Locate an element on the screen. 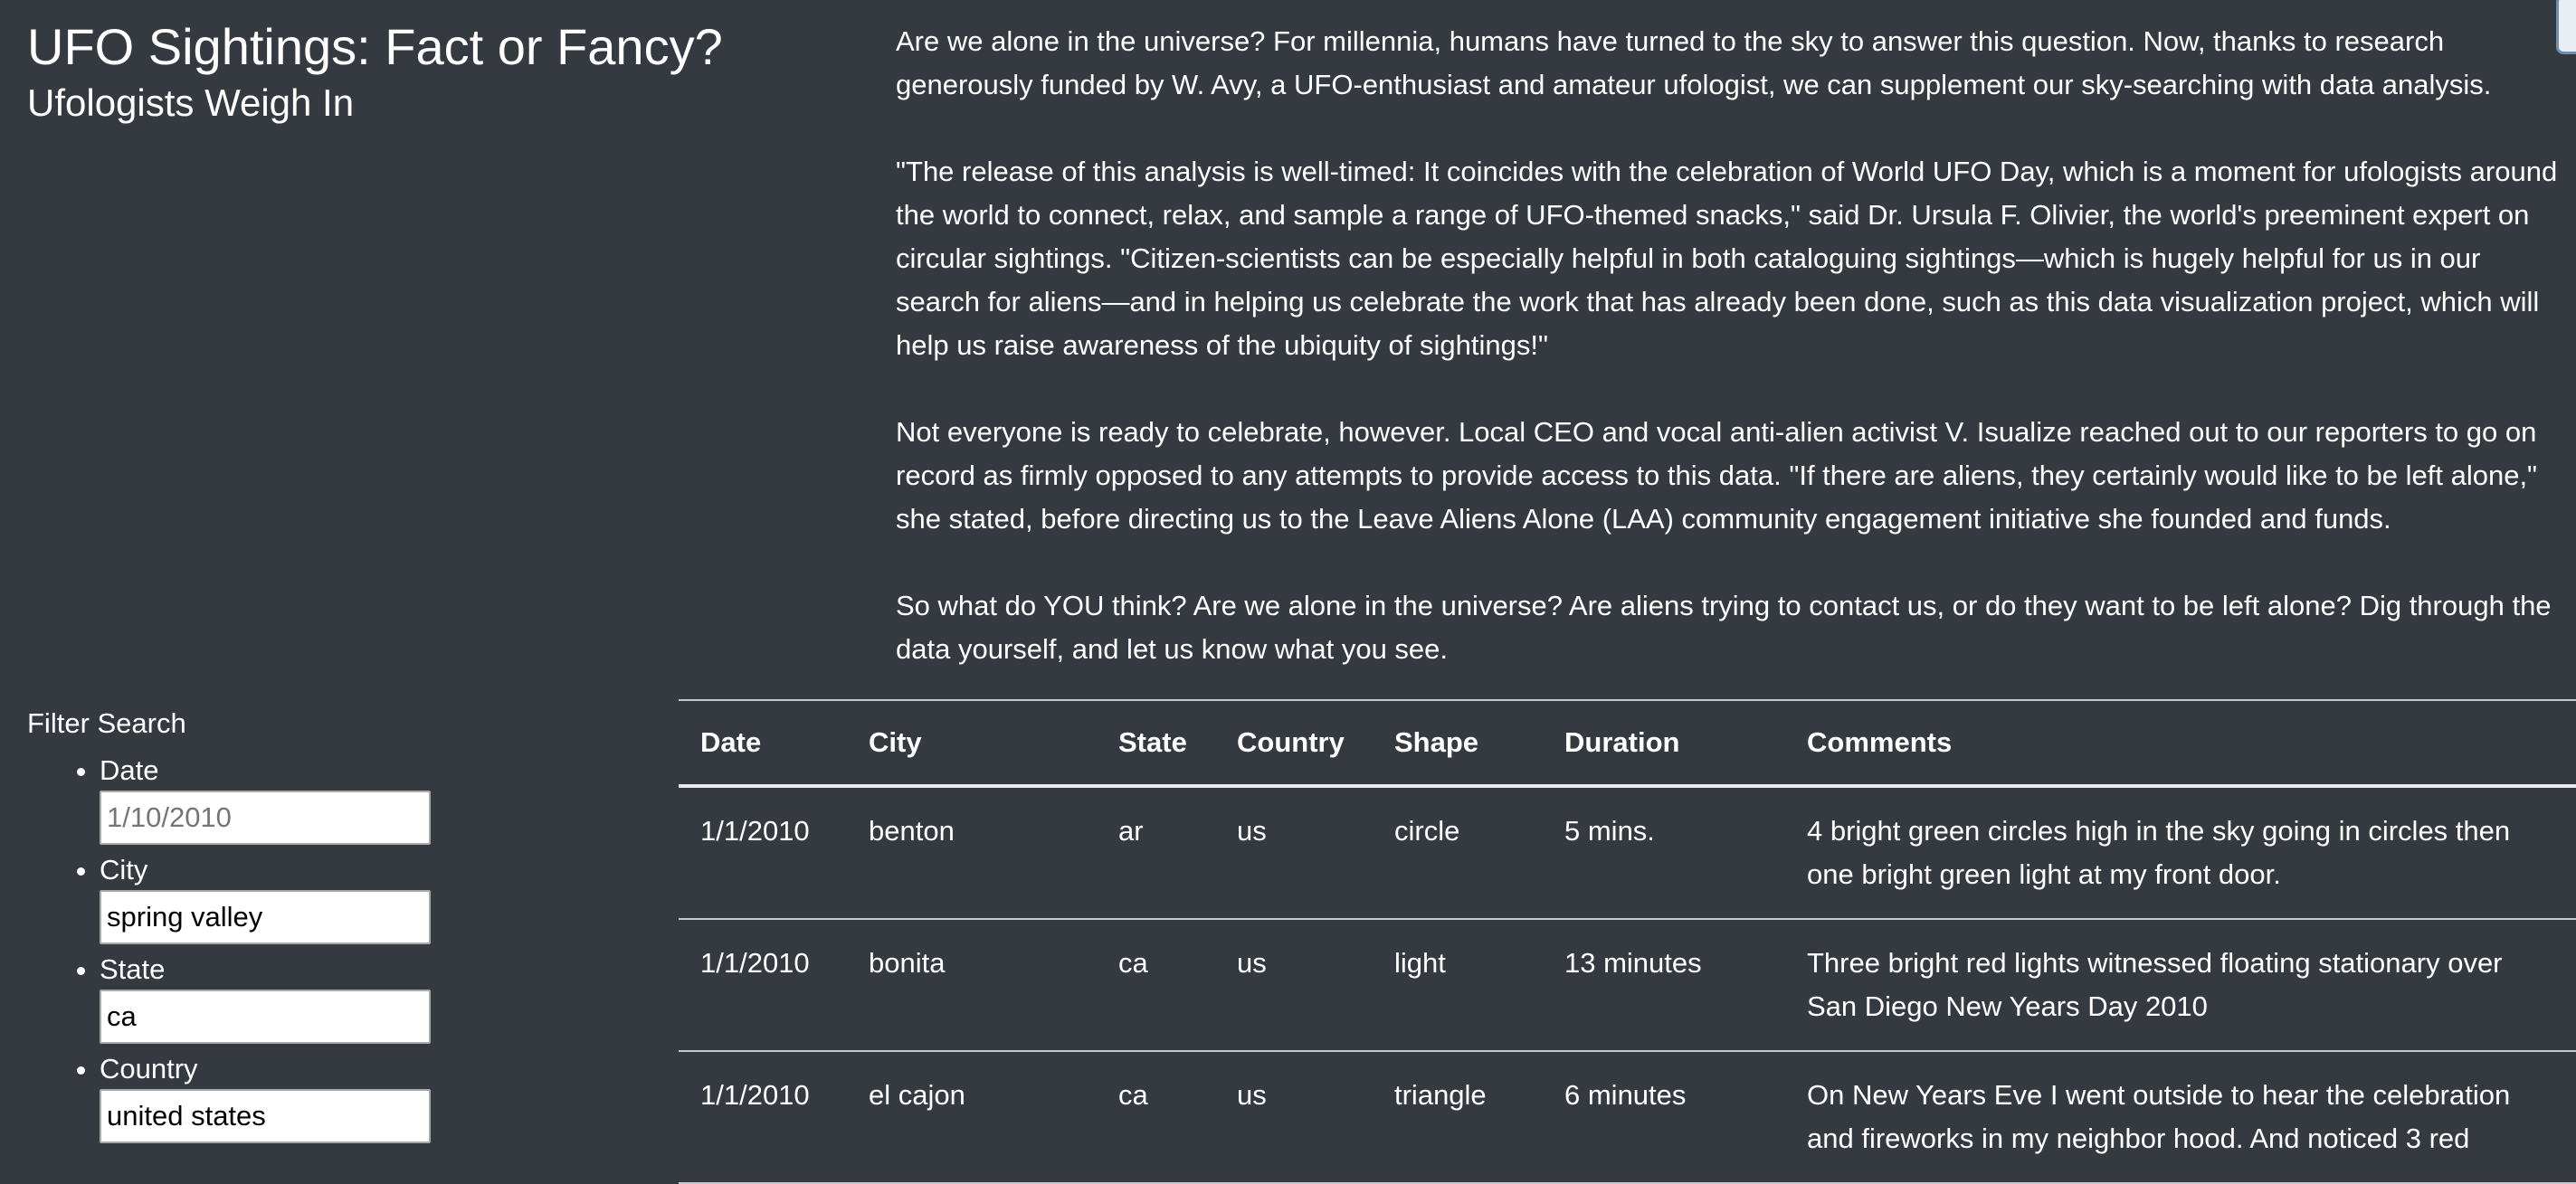 The width and height of the screenshot is (2576, 1184). cell-duration: 5 mins. is located at coordinates (1664, 853).